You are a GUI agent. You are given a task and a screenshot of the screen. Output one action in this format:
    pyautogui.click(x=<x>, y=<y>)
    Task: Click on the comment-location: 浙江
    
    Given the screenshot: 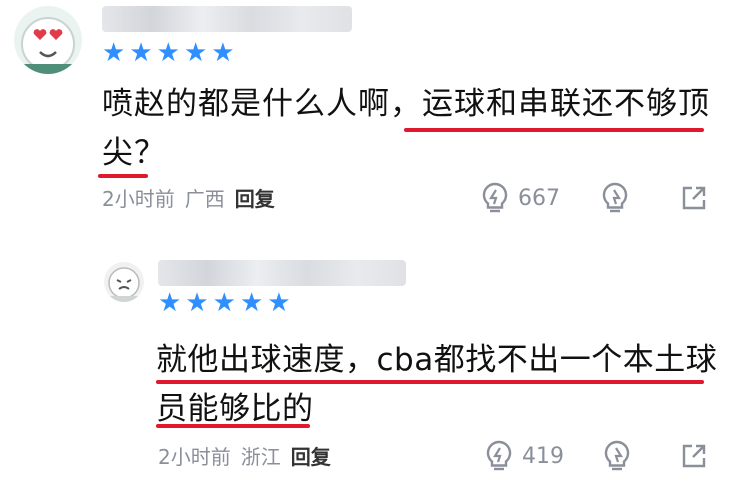 What is the action you would take?
    pyautogui.click(x=260, y=457)
    